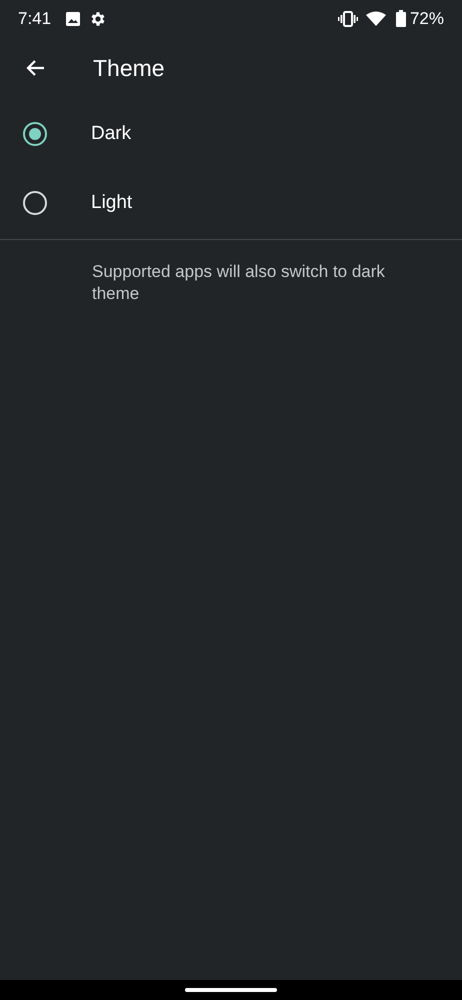 This screenshot has width=462, height=1000. What do you see at coordinates (35, 18) in the screenshot?
I see `status-time: 7:41` at bounding box center [35, 18].